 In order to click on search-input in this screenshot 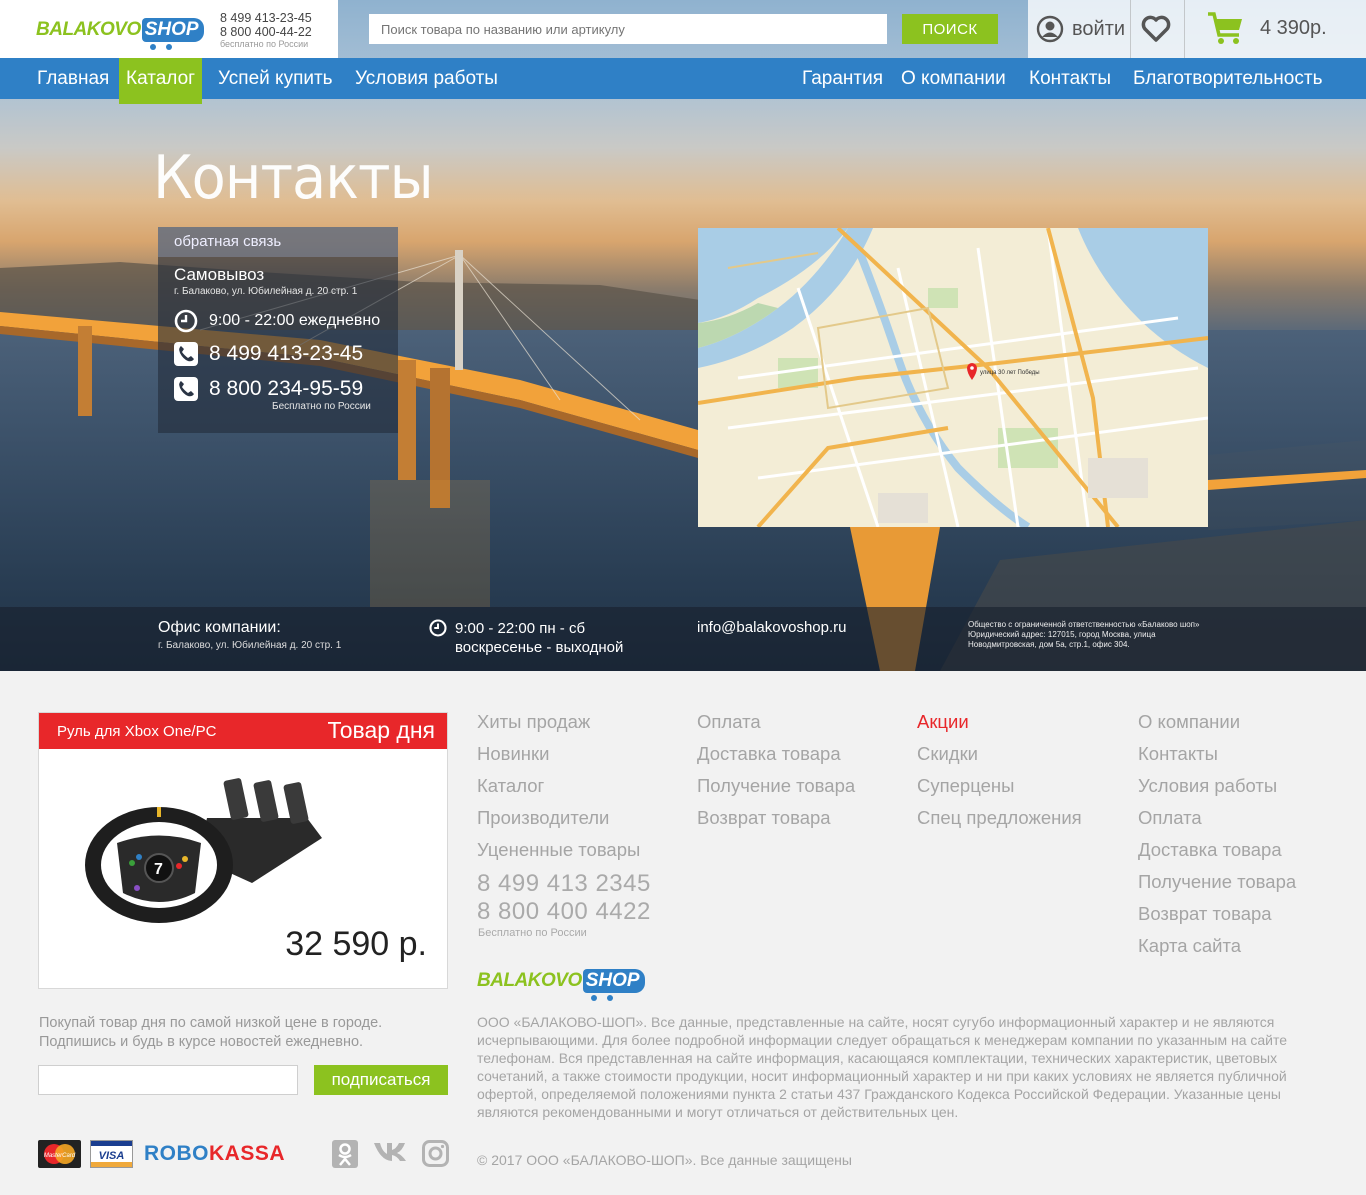, I will do `click(628, 29)`.